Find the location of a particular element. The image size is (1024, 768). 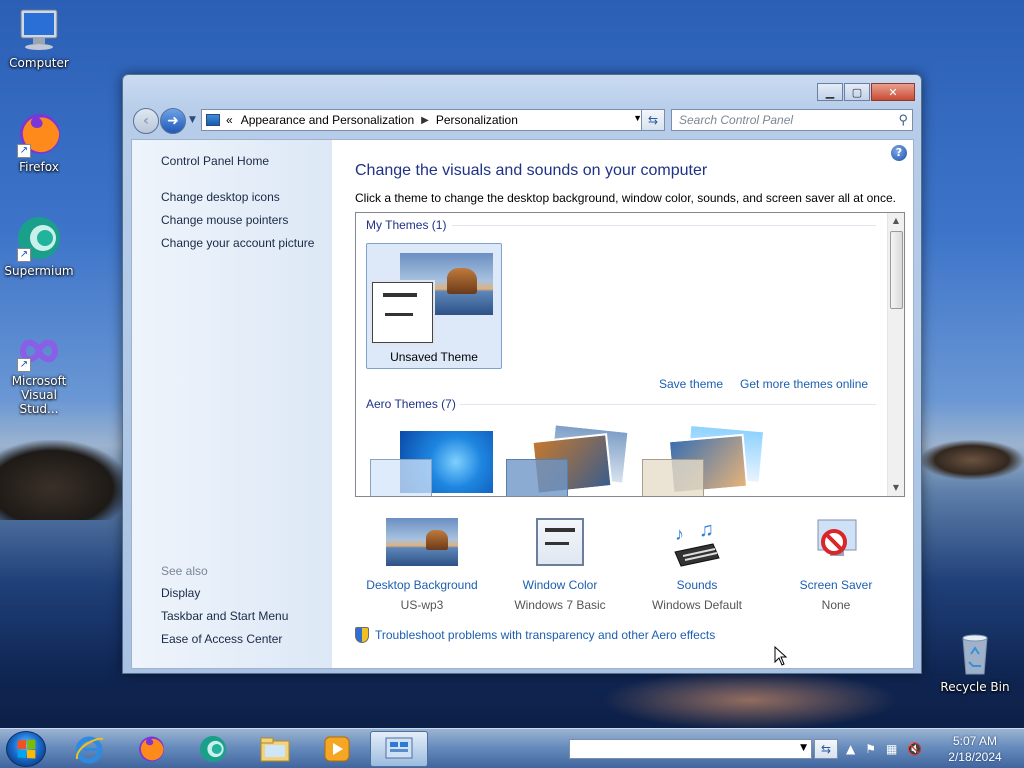

firefox-icon is located at coordinates (152, 749).